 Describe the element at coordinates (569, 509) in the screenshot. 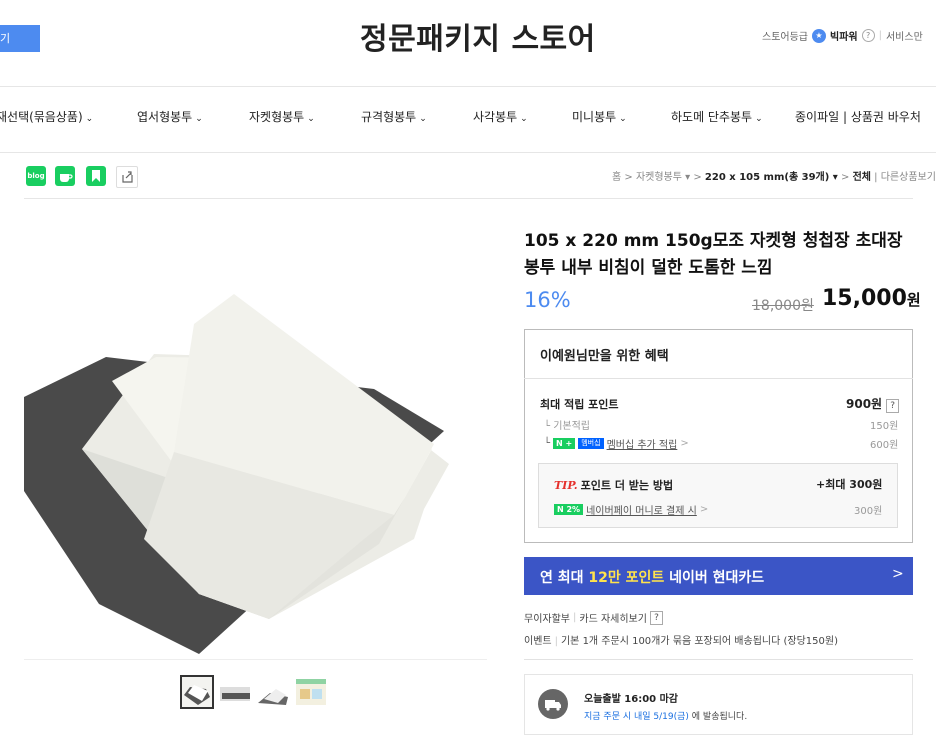

I see `naver-2pct-badge: N 2%` at that location.